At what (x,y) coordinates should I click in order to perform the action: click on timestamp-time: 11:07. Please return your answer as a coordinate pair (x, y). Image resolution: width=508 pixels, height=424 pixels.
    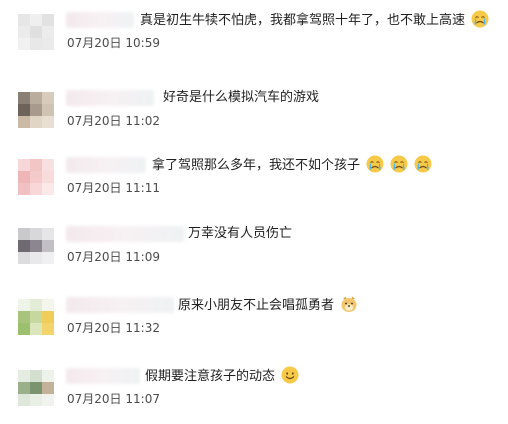
    Looking at the image, I should click on (142, 399).